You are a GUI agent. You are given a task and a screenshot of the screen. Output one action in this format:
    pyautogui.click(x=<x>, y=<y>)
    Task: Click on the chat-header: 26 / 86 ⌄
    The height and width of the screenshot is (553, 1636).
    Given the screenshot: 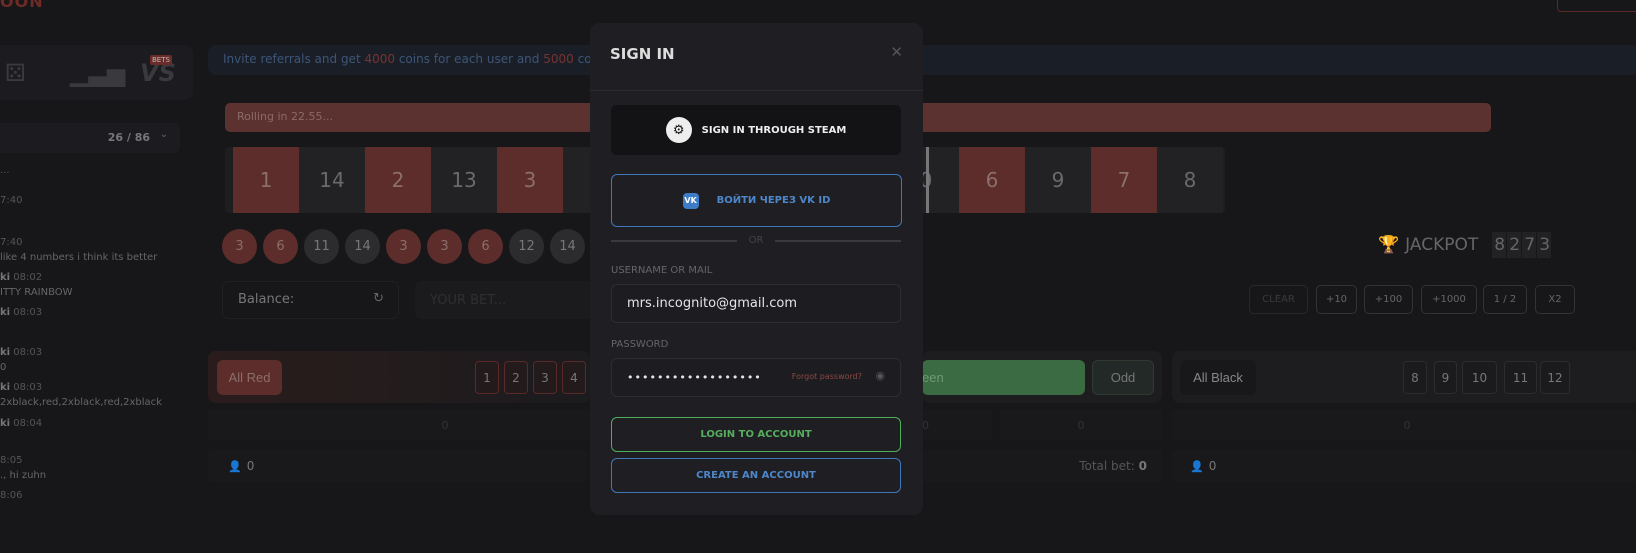 What is the action you would take?
    pyautogui.click(x=90, y=138)
    